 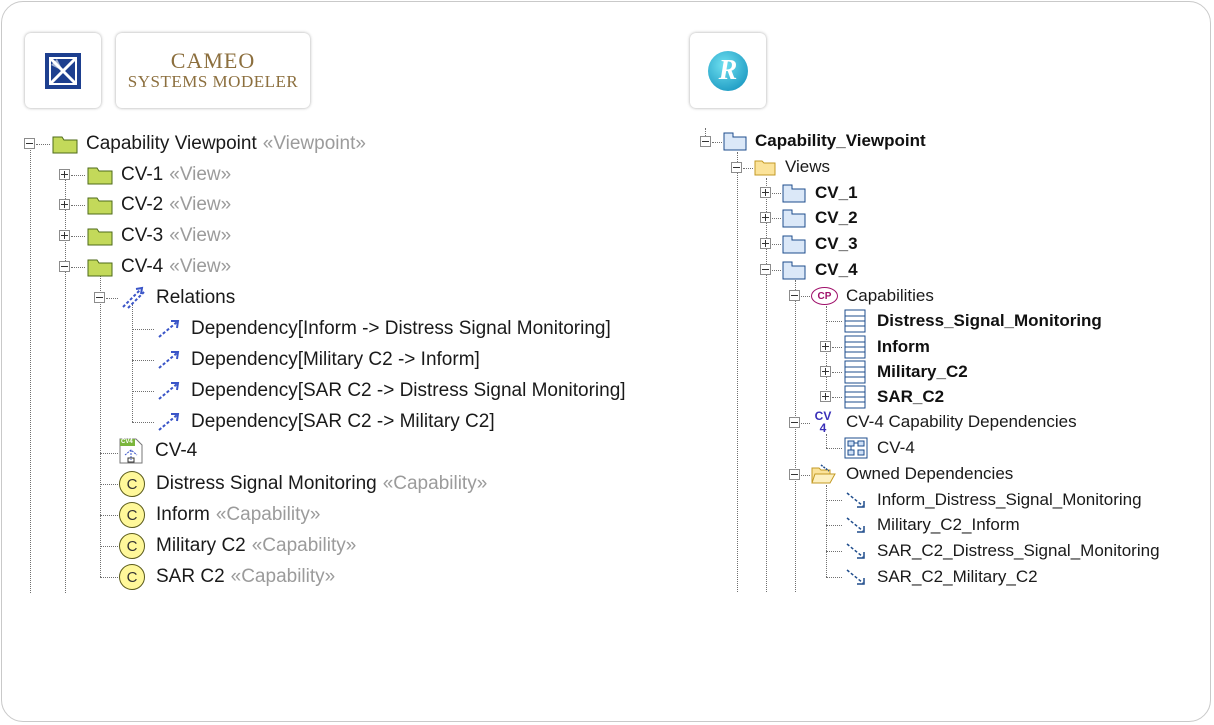 I want to click on r-tree-node-dependency-4: SAR_C2_Military_C2, so click(x=941, y=577).